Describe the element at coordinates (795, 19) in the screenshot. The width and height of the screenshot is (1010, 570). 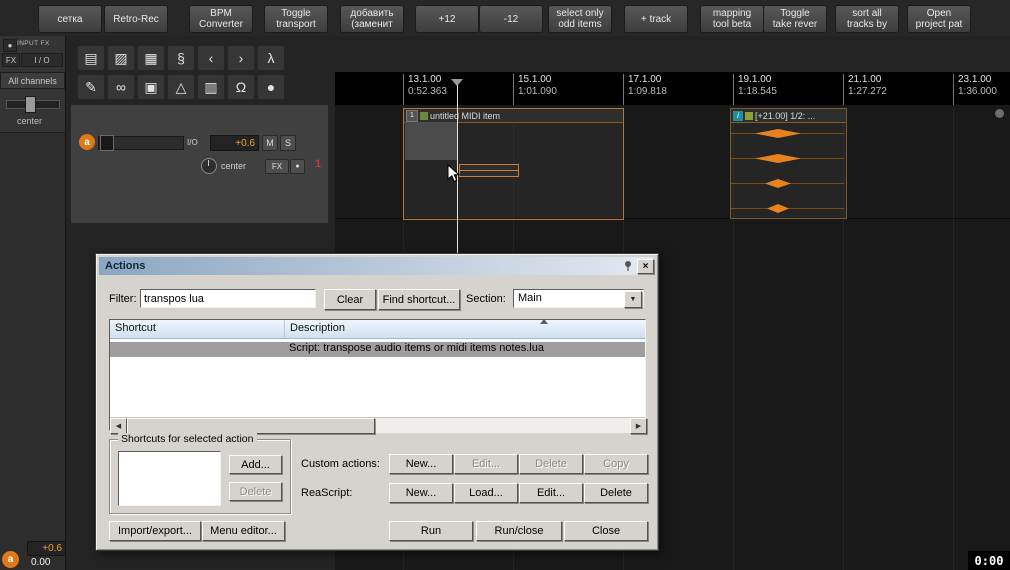
I see `toolbar-button-toggle-take: Toggle take rever` at that location.